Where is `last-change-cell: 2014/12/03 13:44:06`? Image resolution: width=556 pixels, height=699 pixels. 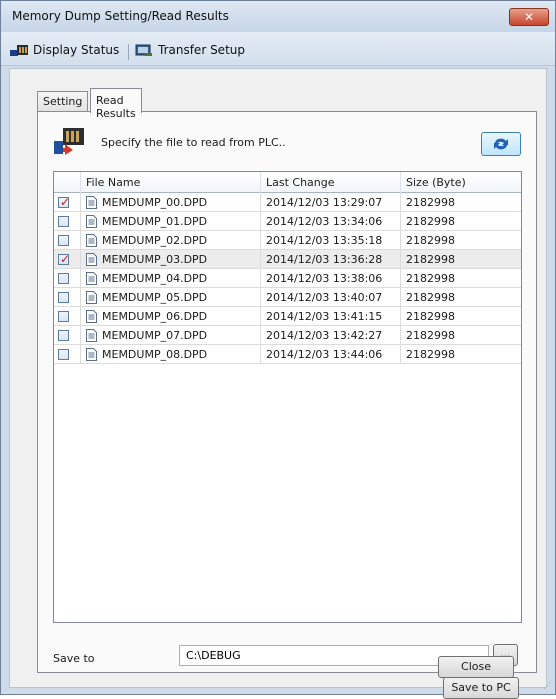 last-change-cell: 2014/12/03 13:44:06 is located at coordinates (331, 354).